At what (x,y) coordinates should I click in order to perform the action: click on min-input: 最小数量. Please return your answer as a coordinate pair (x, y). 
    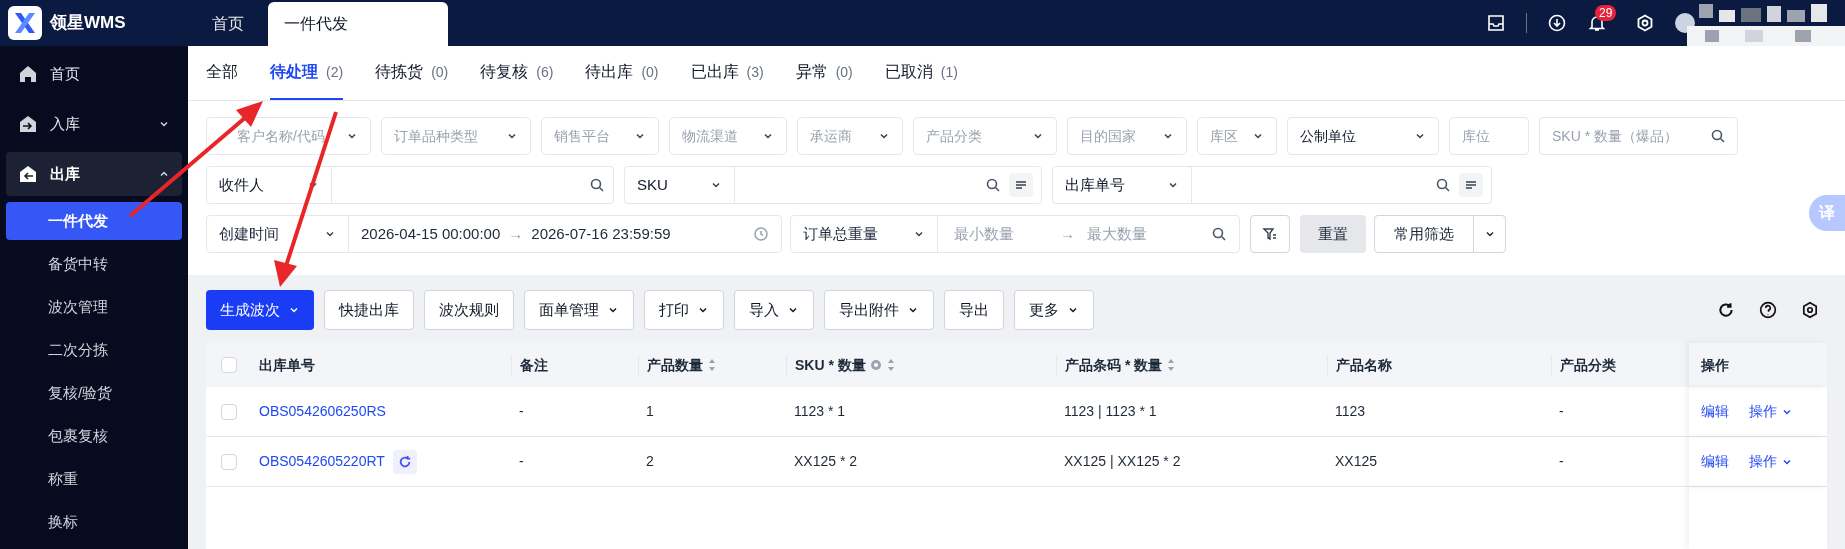
    Looking at the image, I should click on (993, 234).